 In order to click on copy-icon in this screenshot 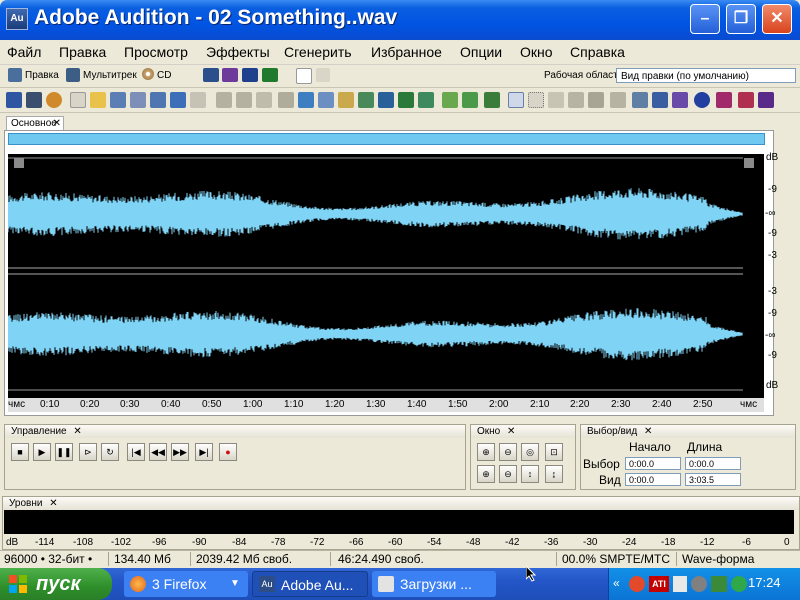, I will do `click(326, 100)`.